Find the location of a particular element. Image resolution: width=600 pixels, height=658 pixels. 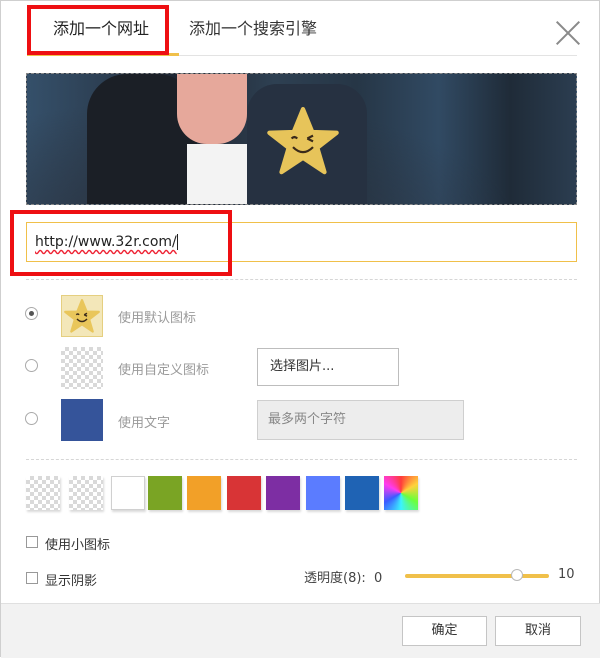

radio-custom-icon is located at coordinates (31, 365).